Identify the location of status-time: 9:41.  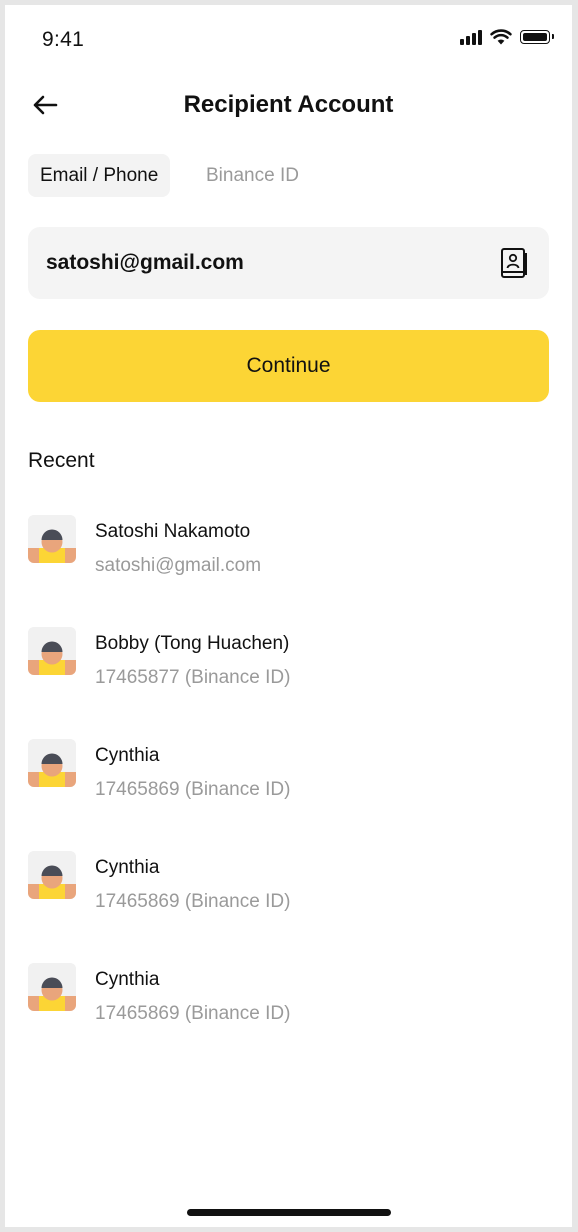
(63, 39).